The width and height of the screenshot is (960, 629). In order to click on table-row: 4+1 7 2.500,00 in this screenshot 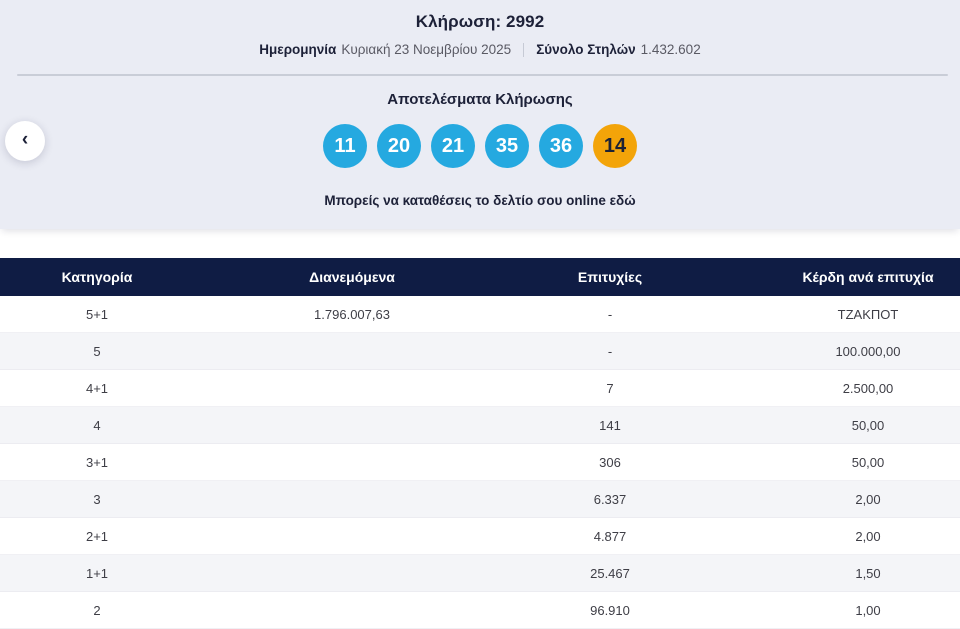, I will do `click(480, 388)`.